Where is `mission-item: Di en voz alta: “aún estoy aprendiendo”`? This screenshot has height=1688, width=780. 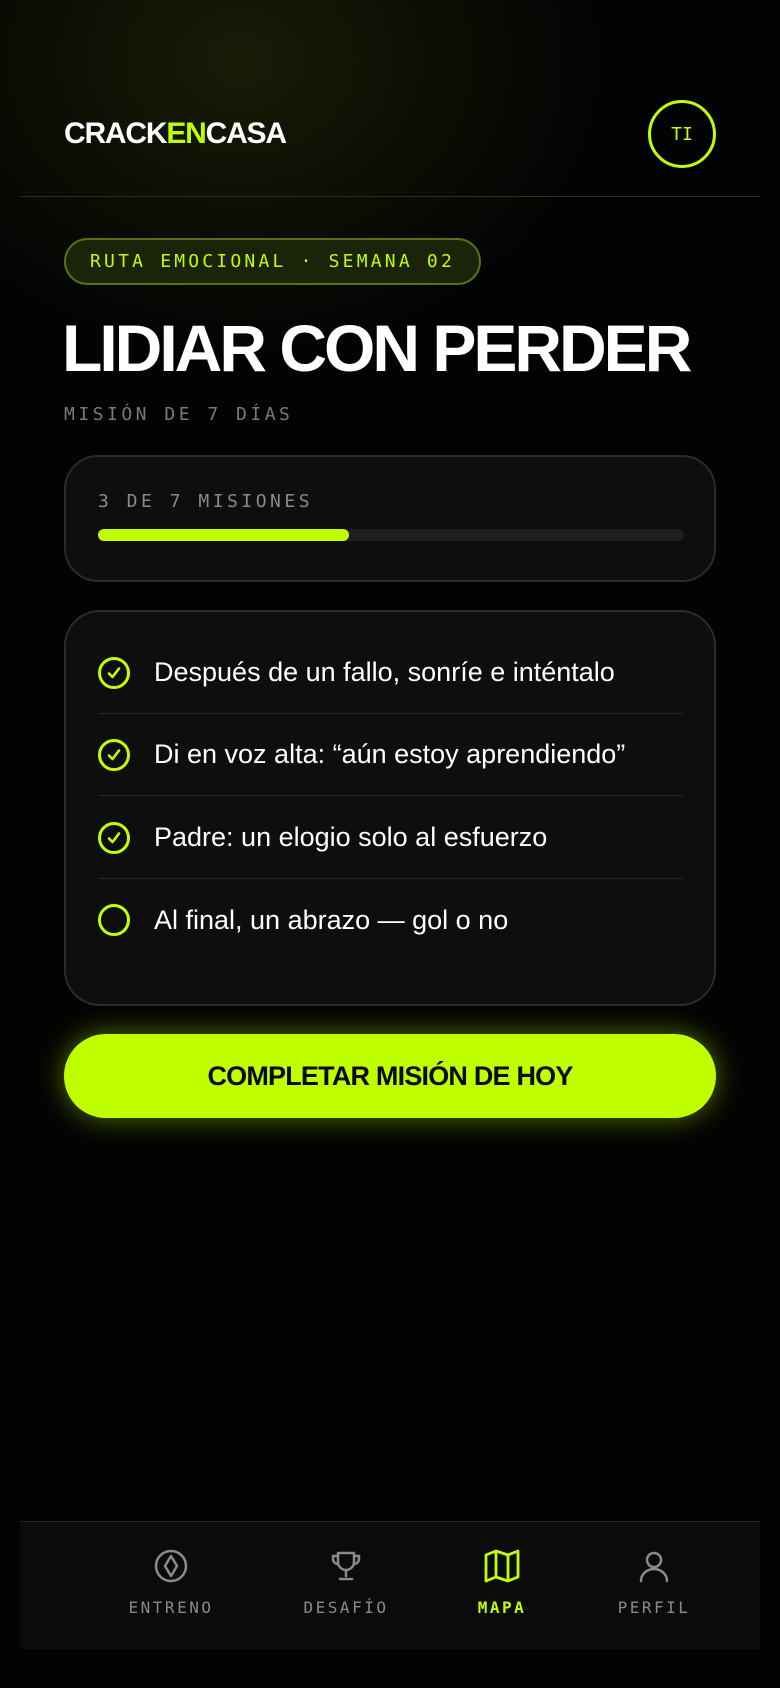 mission-item: Di en voz alta: “aún estoy aprendiendo” is located at coordinates (391, 755).